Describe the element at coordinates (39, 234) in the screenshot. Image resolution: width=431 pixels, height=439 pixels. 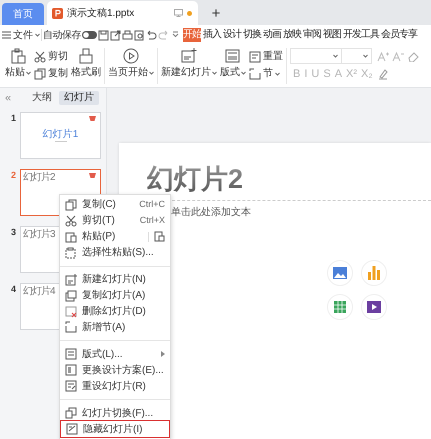
I see `thumbnail-title: 幻灯片3` at that location.